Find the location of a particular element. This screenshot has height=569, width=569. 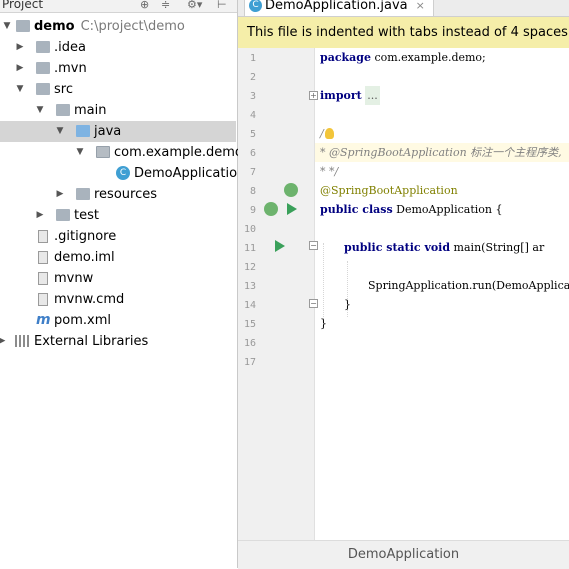

tree-item-test: ▶ test is located at coordinates (118, 215).